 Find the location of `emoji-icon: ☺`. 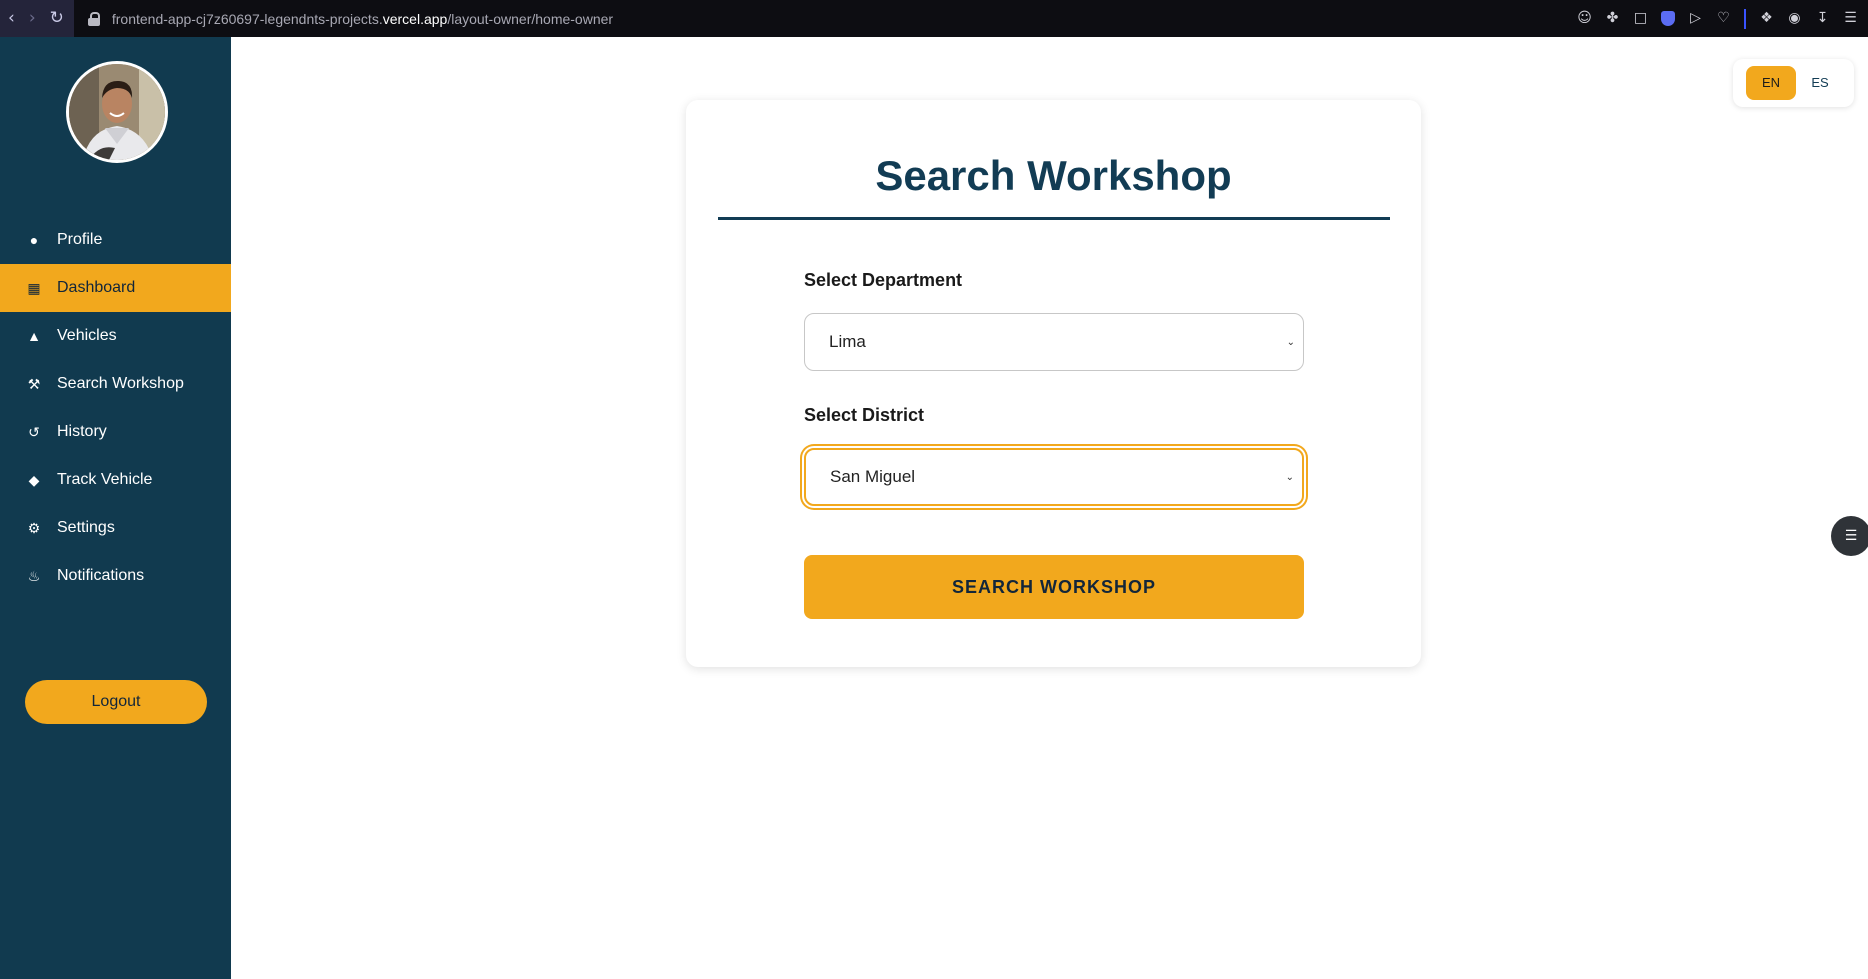

emoji-icon: ☺ is located at coordinates (1584, 18).